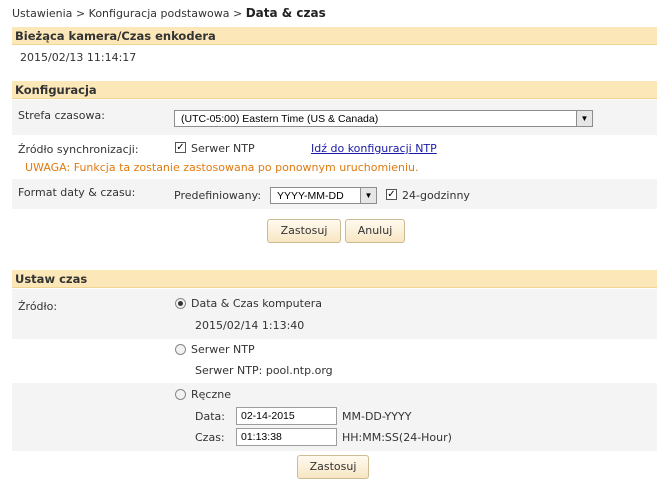 This screenshot has height=487, width=659. Describe the element at coordinates (42, 13) in the screenshot. I see `breadcrumb-settings: Ustawienia` at that location.